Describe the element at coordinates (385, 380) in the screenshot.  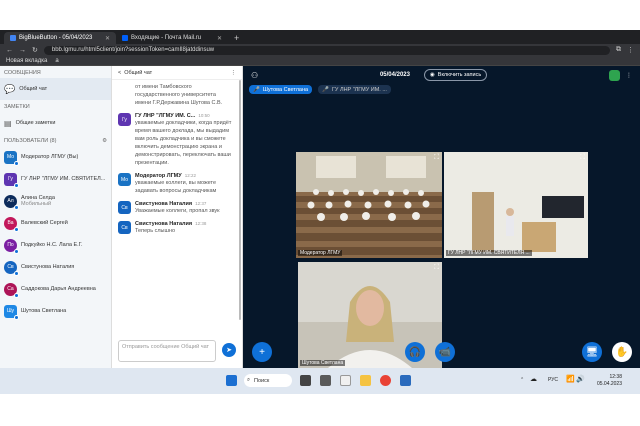
I see `chrome-icon` at that location.